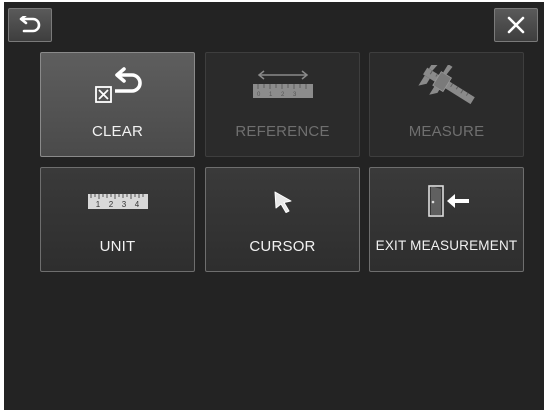 This screenshot has height=412, width=548. I want to click on clear-button: CLEAR, so click(117, 104).